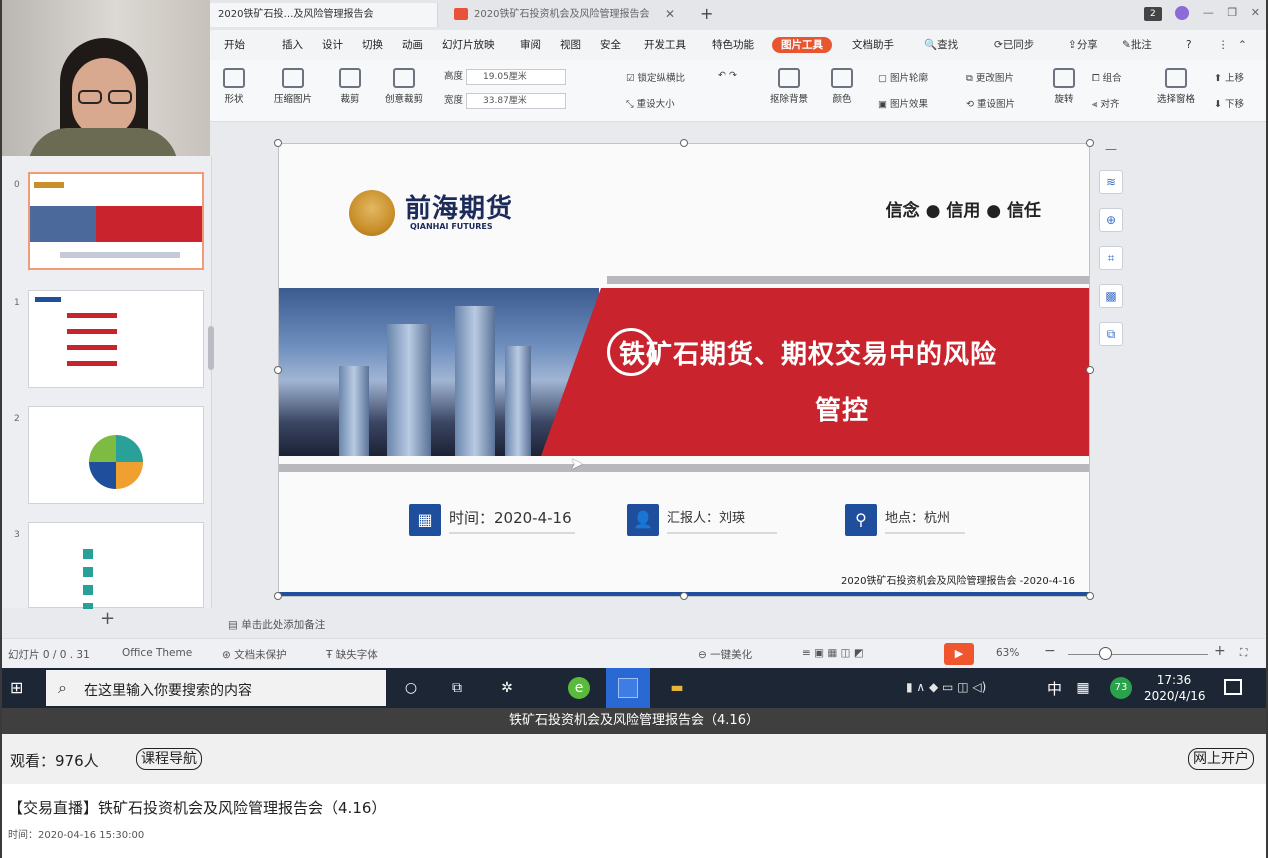 Image resolution: width=1268 pixels, height=858 pixels. What do you see at coordinates (1111, 296) in the screenshot?
I see `effects-icon: ▩` at bounding box center [1111, 296].